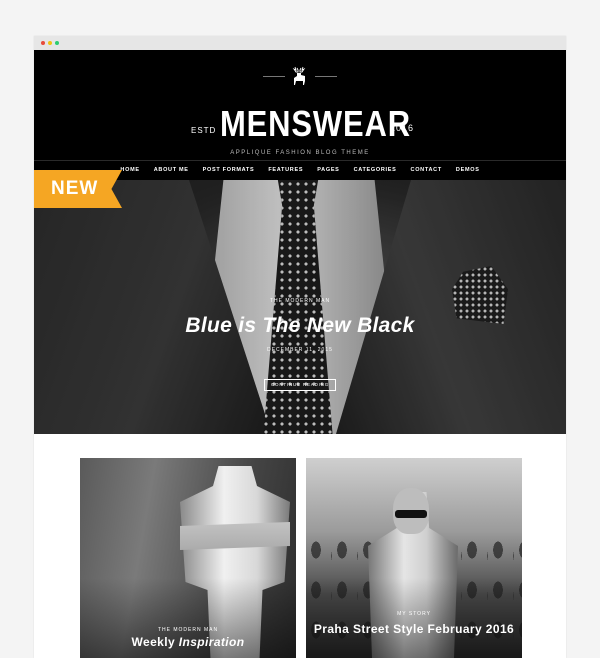 Image resolution: width=600 pixels, height=658 pixels. I want to click on logo-brand-name: MENSWEAR, so click(315, 123).